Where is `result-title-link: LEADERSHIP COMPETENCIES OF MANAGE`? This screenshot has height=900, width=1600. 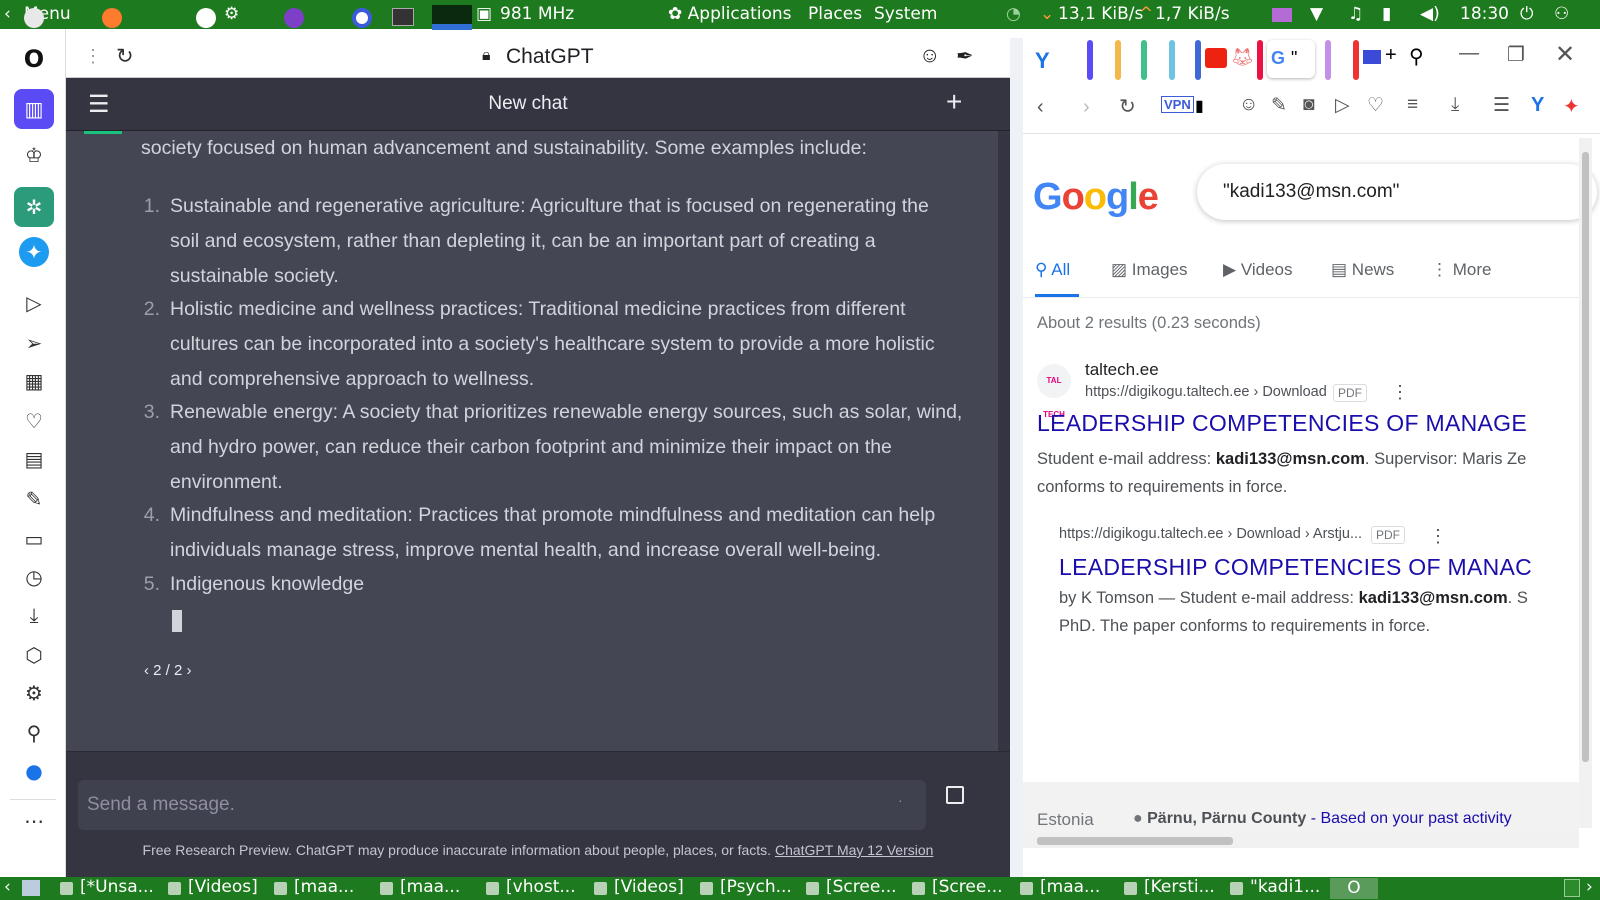
result-title-link: LEADERSHIP COMPETENCIES OF MANAGE is located at coordinates (1282, 423).